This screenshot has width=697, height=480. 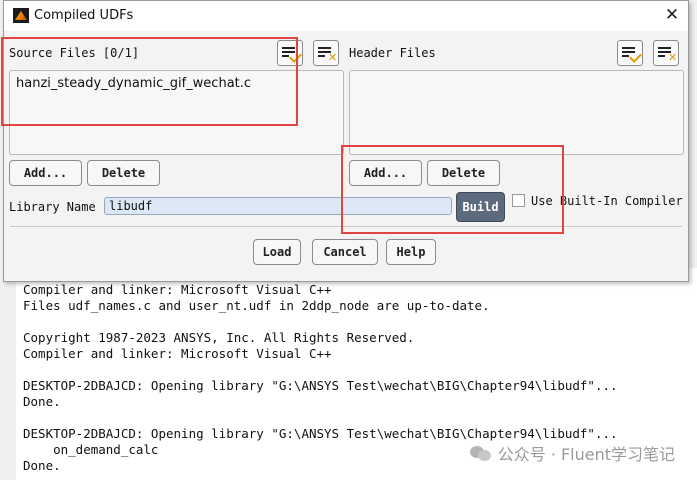 What do you see at coordinates (630, 53) in the screenshot?
I see `select-all-header-button` at bounding box center [630, 53].